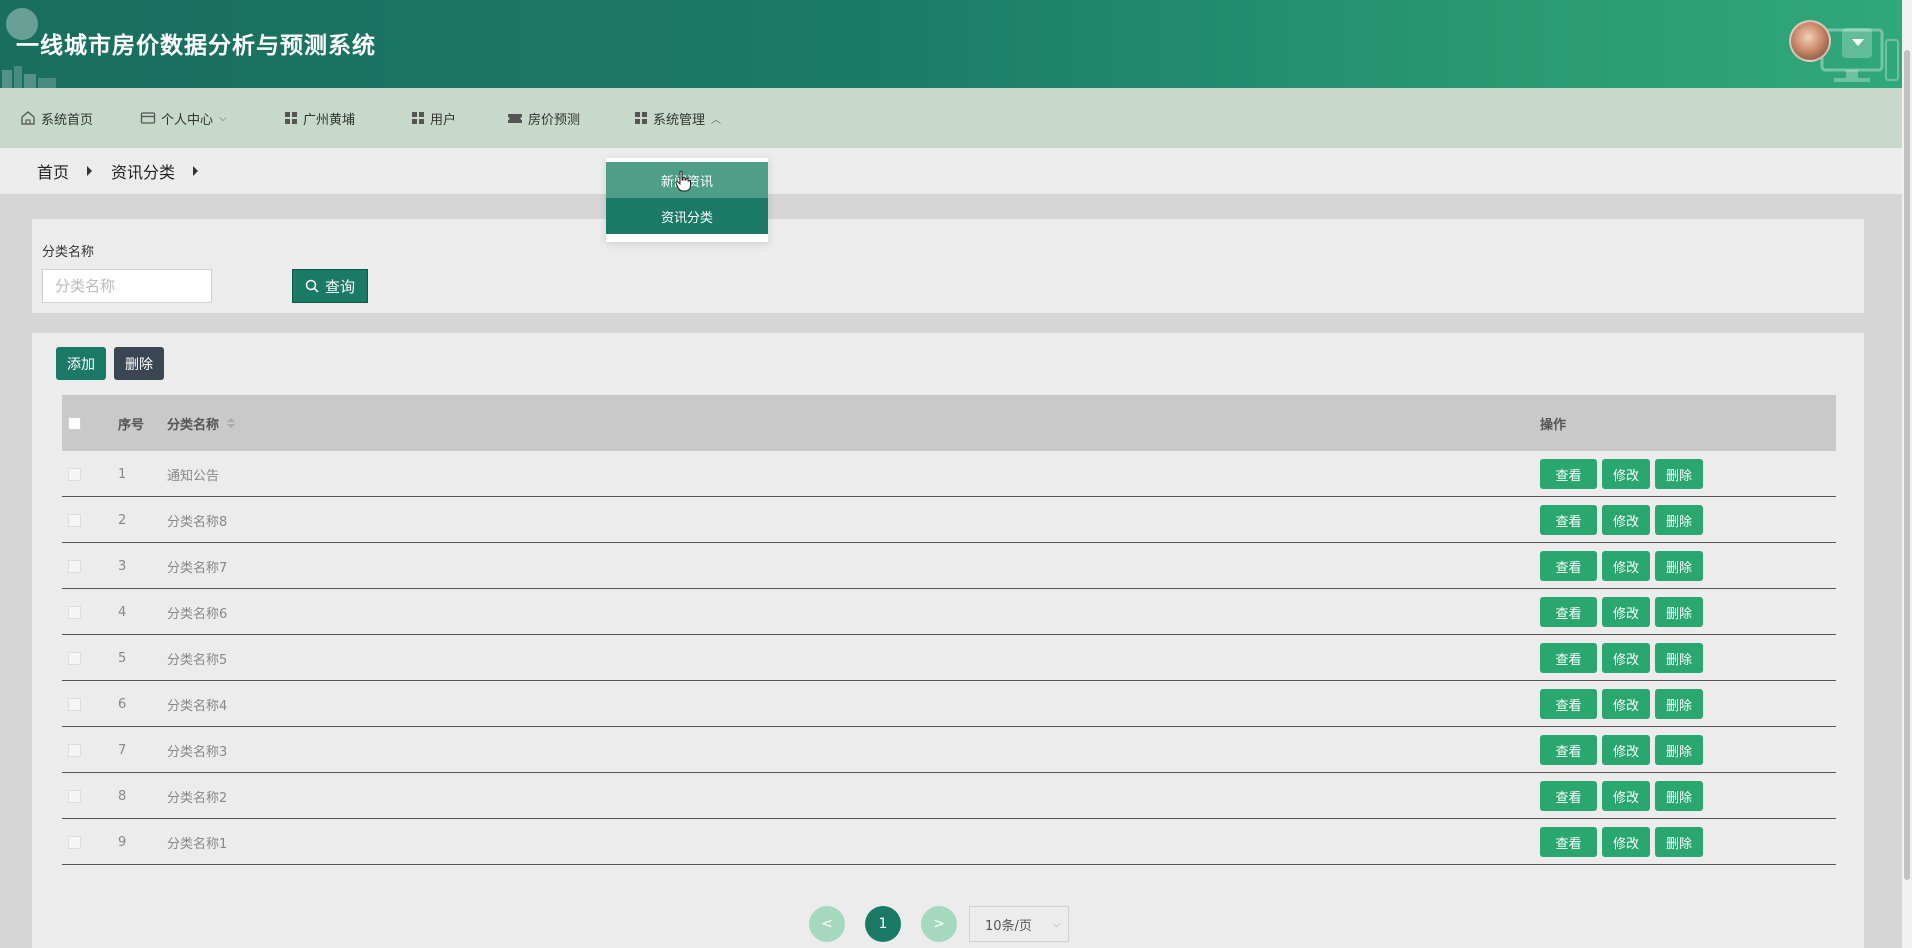 The width and height of the screenshot is (1912, 948). I want to click on page-size-select: 10条/页 ⌵, so click(1019, 924).